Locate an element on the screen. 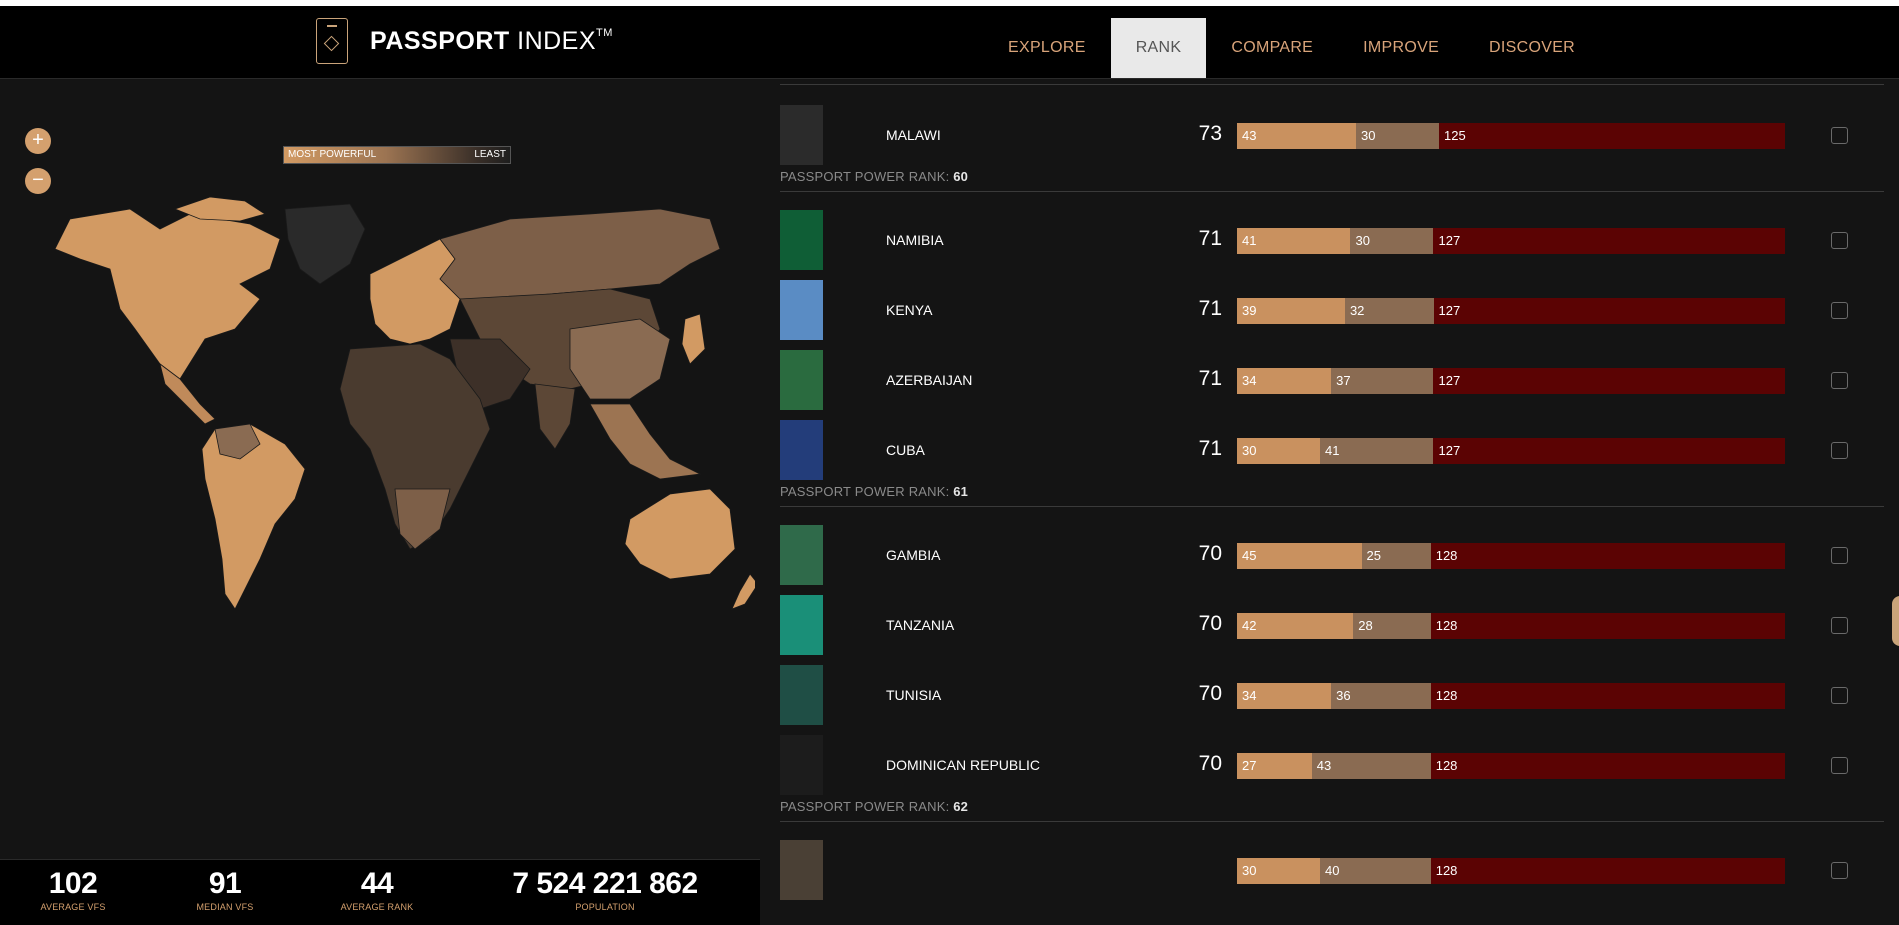 This screenshot has width=1899, height=925. visa-breakdown-bar: 34 37 127 is located at coordinates (1511, 381).